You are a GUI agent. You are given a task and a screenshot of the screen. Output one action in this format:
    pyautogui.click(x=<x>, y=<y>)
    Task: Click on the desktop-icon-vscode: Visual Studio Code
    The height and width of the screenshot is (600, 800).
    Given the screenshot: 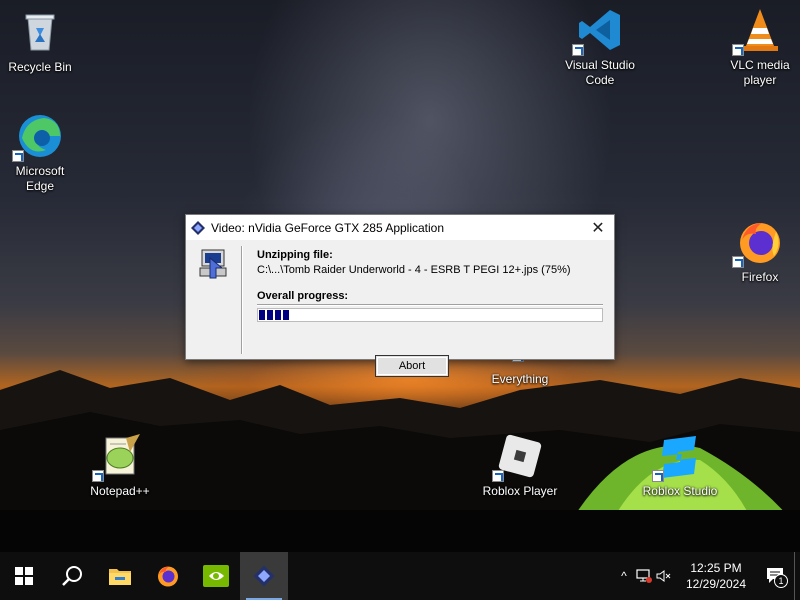 What is the action you would take?
    pyautogui.click(x=600, y=47)
    